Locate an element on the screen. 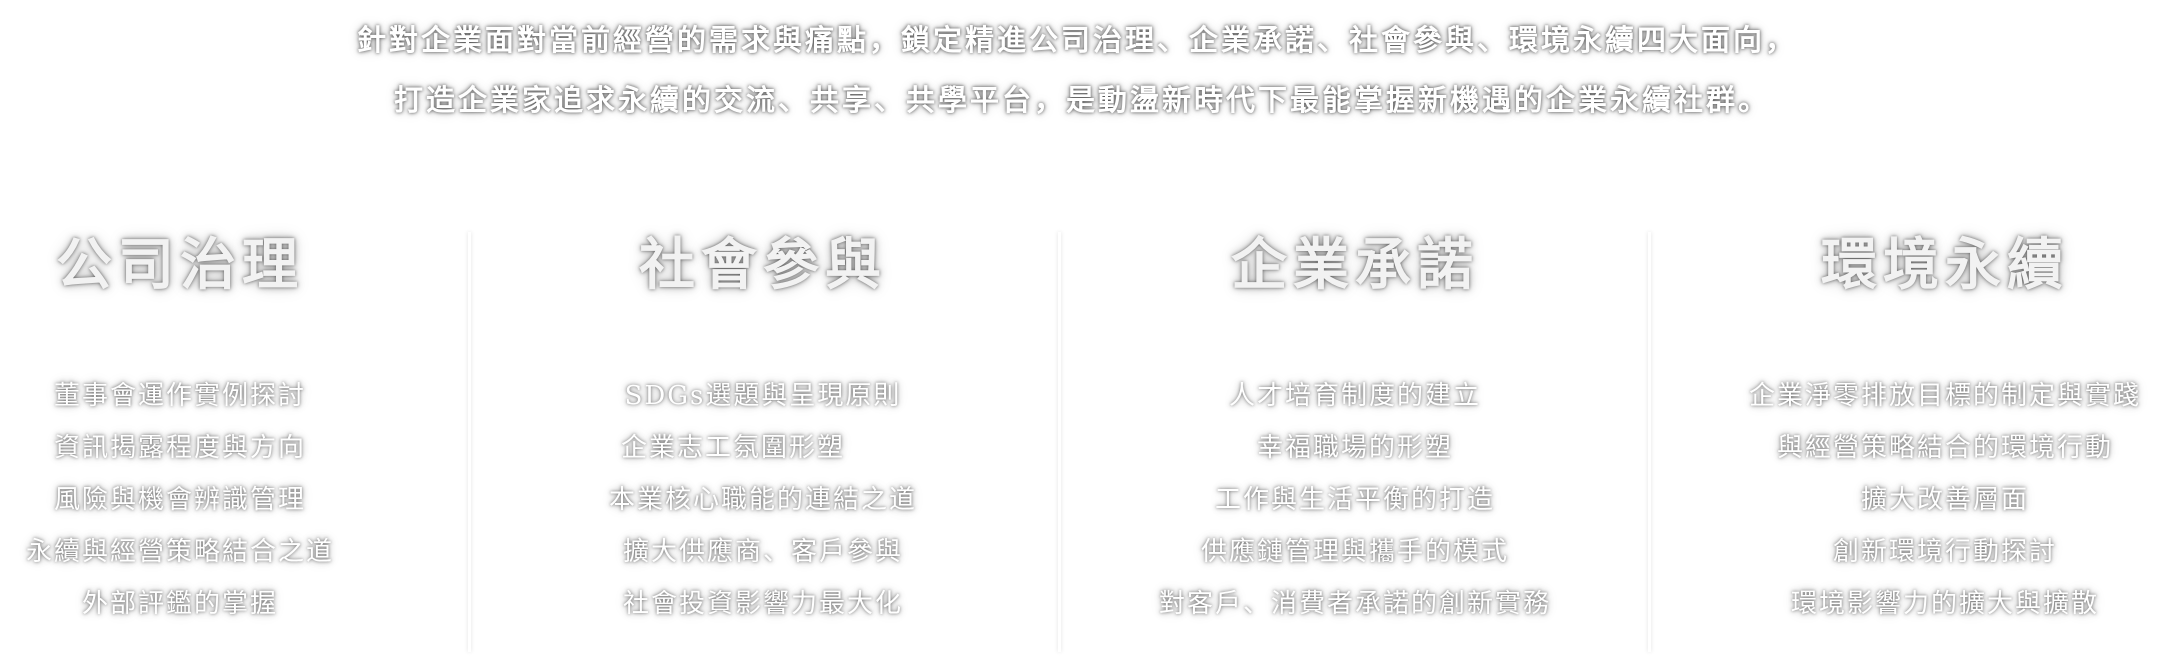  pillar-item: 本業核心職能的連結之道 is located at coordinates (762, 500).